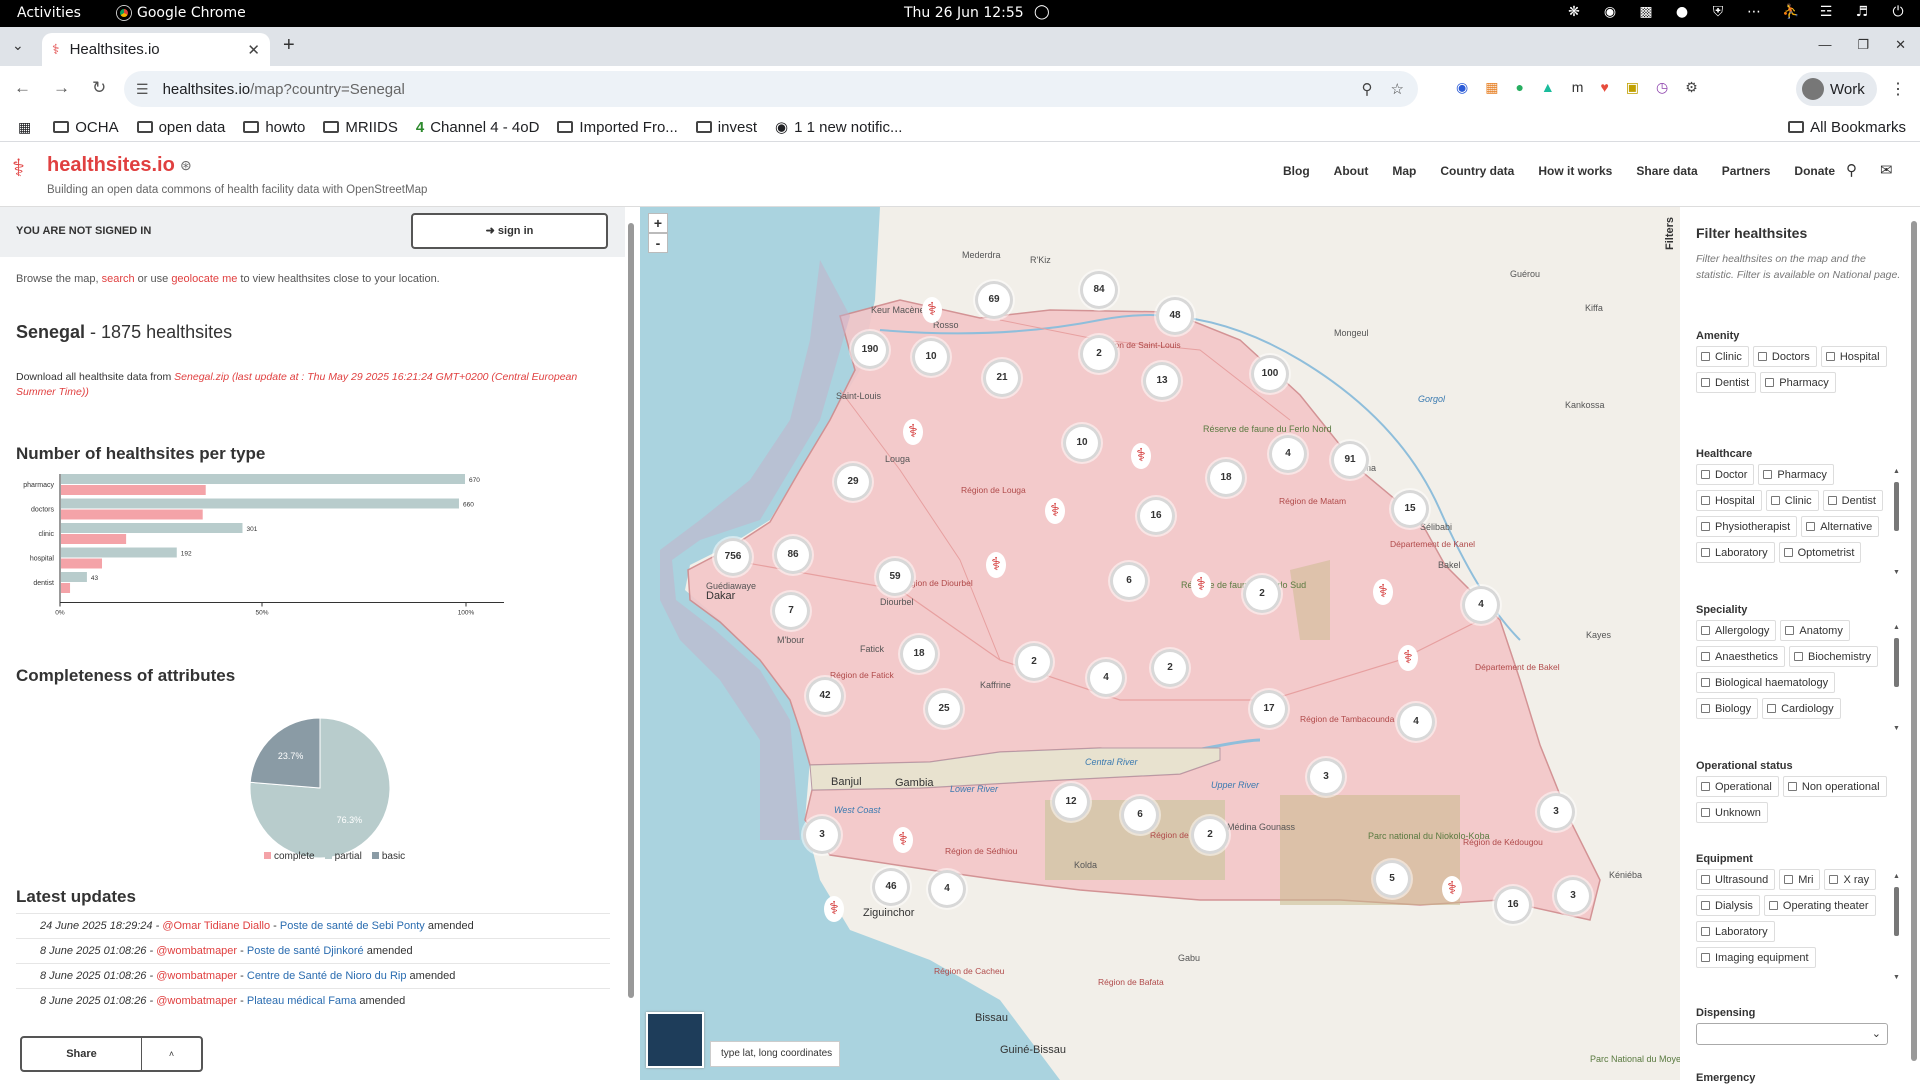  What do you see at coordinates (658, 243) in the screenshot?
I see `zoom-out-button: -` at bounding box center [658, 243].